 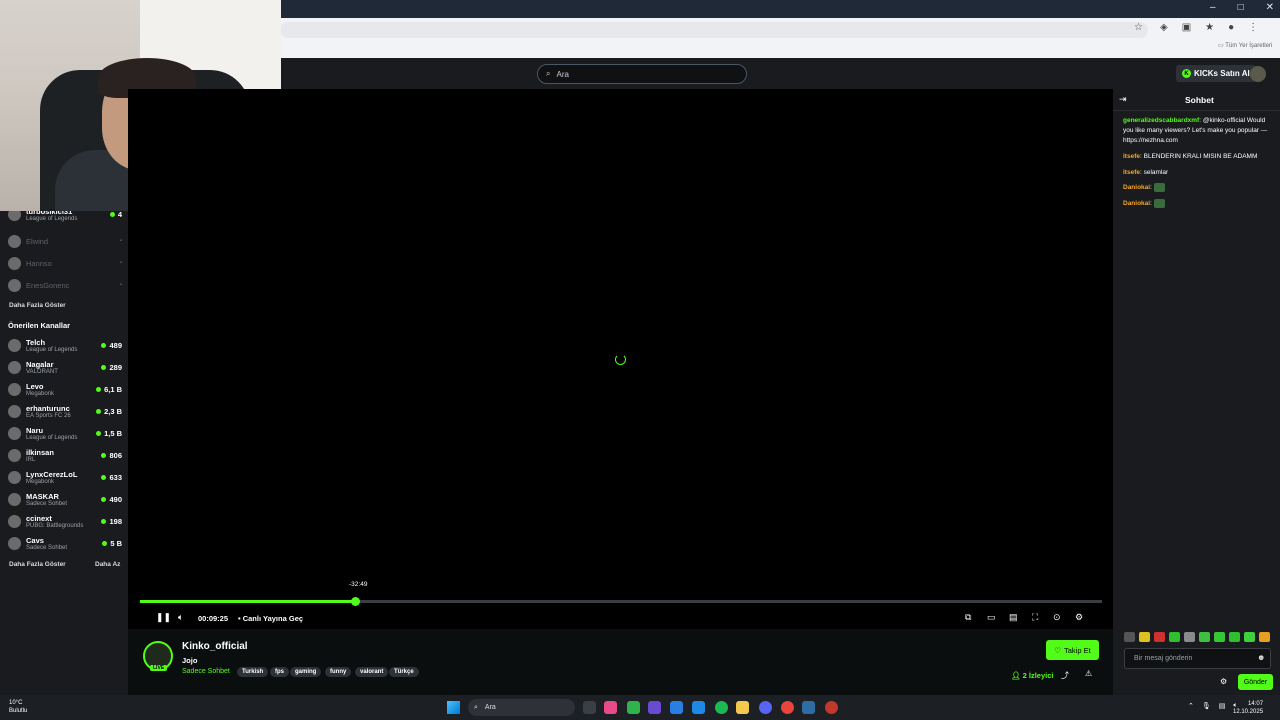 What do you see at coordinates (65, 241) in the screenshot?
I see `sidebar-channel-elwind: Elwind ▪` at bounding box center [65, 241].